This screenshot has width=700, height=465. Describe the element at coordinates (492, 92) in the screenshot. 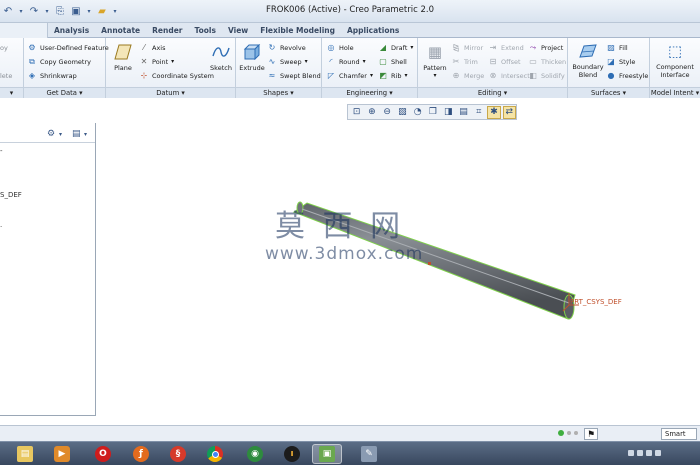

I see `group-label-editing: Editing ▾` at that location.